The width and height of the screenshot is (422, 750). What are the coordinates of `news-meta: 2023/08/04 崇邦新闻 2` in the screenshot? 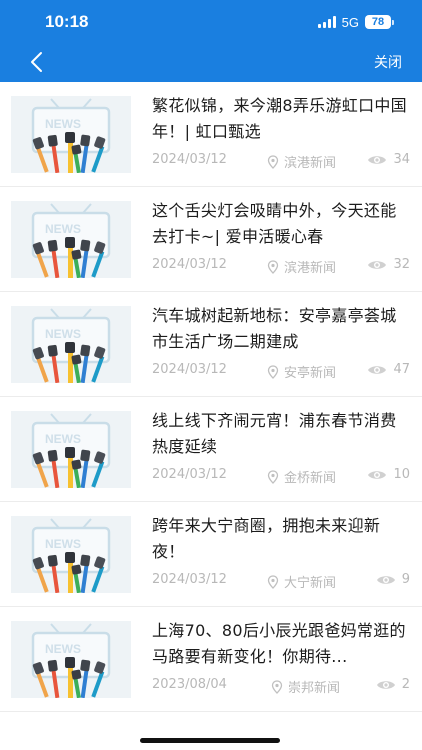 It's located at (281, 686).